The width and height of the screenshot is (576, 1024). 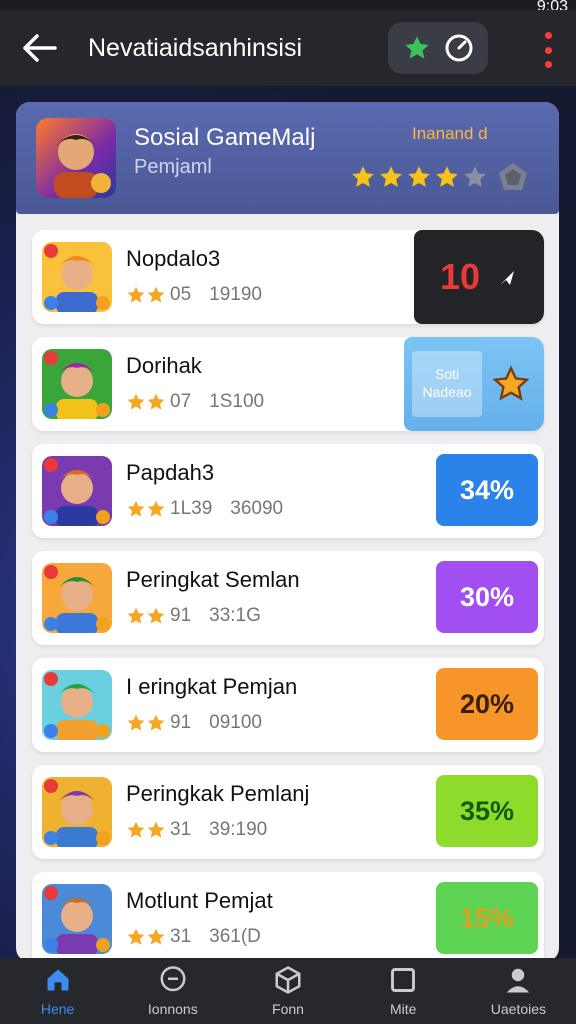 I want to click on nav-item-mite: Mite, so click(x=403, y=991).